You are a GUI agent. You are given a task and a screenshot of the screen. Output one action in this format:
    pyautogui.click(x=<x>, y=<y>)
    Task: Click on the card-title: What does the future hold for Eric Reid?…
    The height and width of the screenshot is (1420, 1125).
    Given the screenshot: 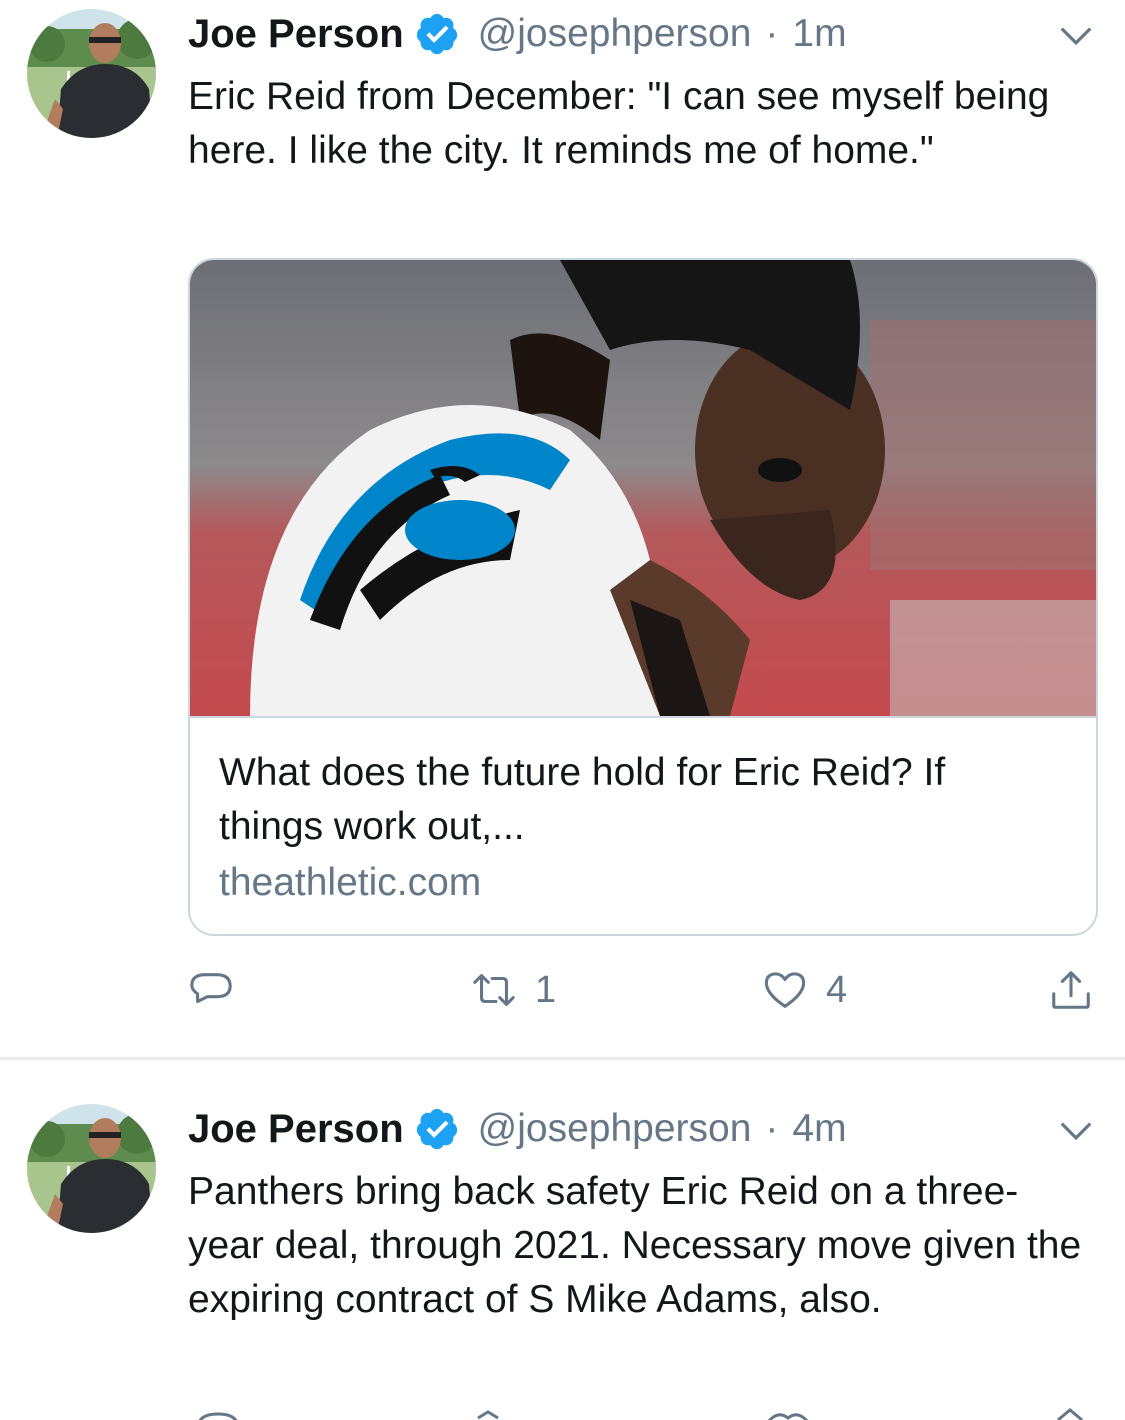 What is the action you would take?
    pyautogui.click(x=582, y=799)
    